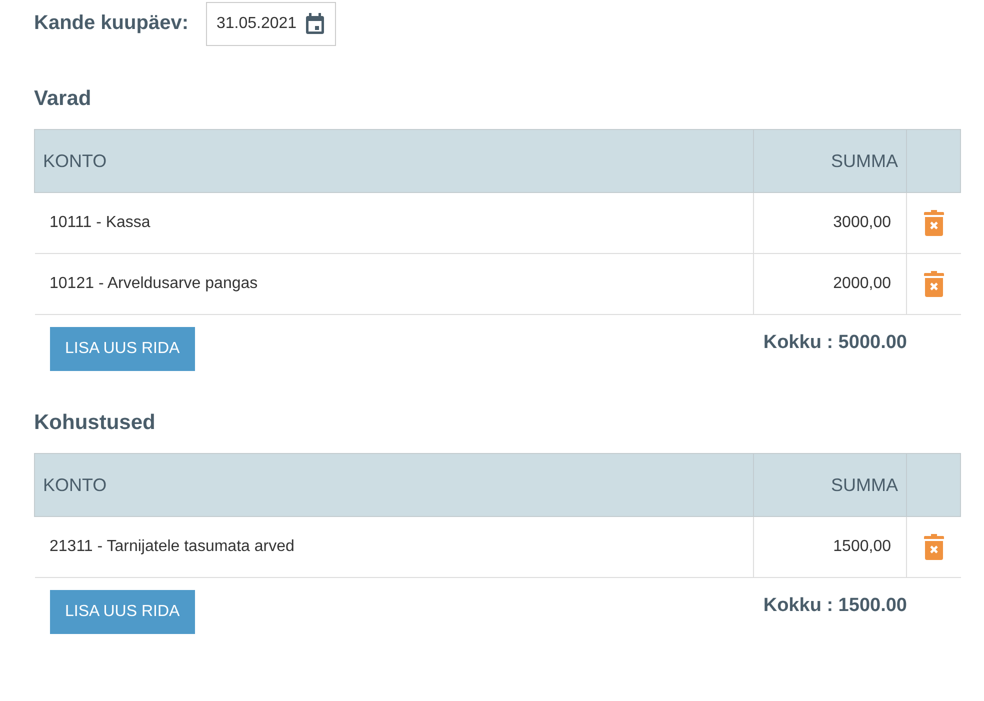  I want to click on total-label: Kokku : 5000.00, so click(835, 343).